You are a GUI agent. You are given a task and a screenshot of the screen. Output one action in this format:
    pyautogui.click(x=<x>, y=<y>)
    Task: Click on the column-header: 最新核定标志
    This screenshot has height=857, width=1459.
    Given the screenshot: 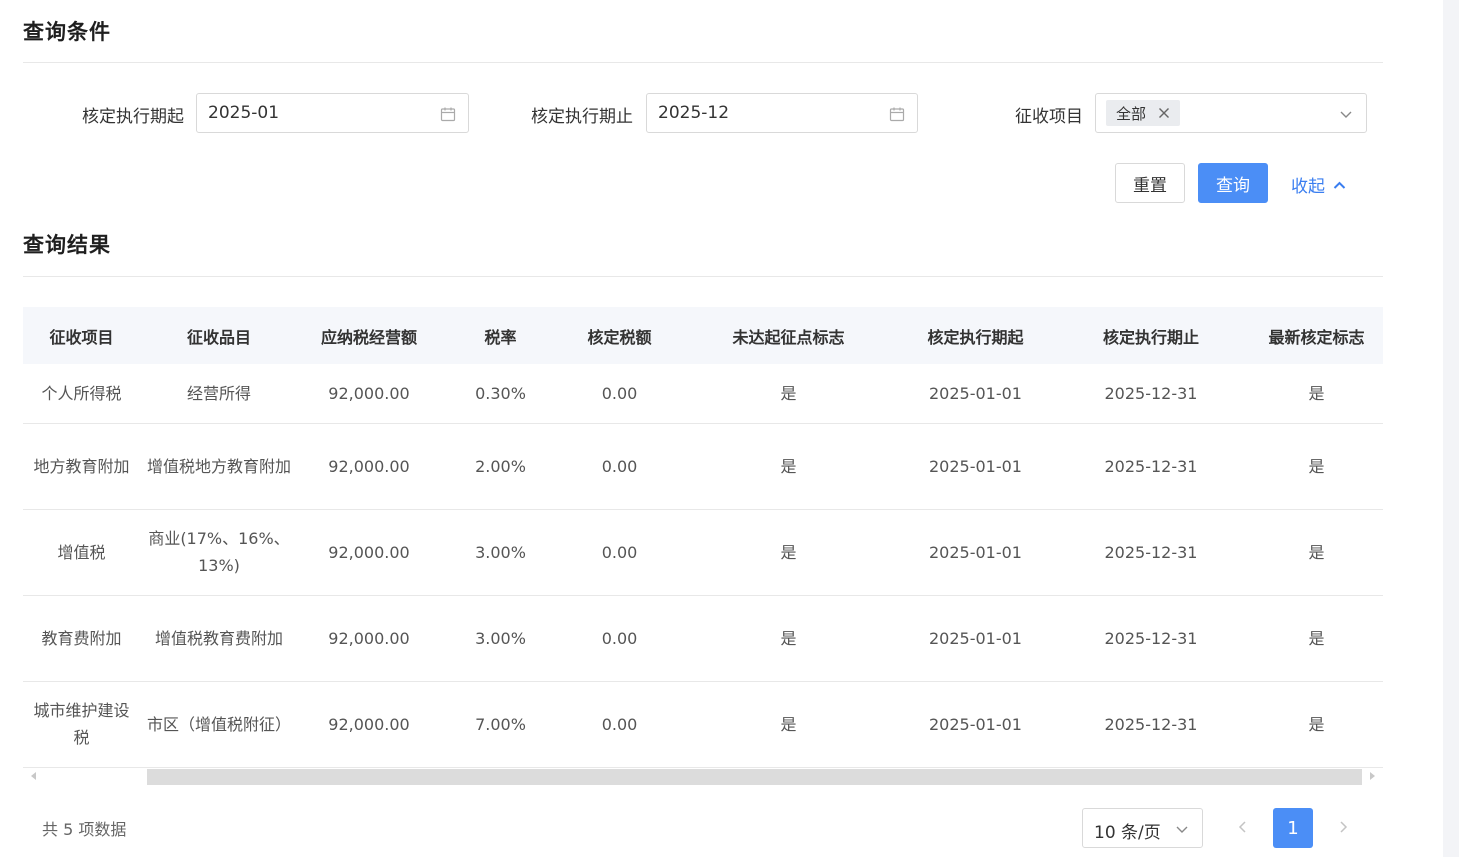 What is the action you would take?
    pyautogui.click(x=1316, y=337)
    